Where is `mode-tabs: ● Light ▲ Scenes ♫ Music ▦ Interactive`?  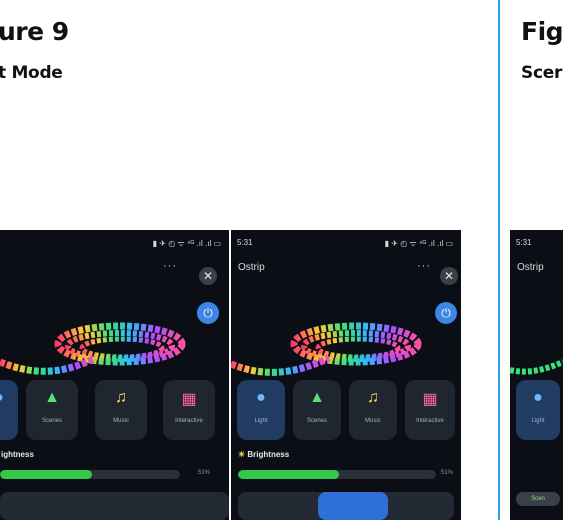 mode-tabs: ● Light ▲ Scenes ♫ Music ▦ Interactive is located at coordinates (346, 410).